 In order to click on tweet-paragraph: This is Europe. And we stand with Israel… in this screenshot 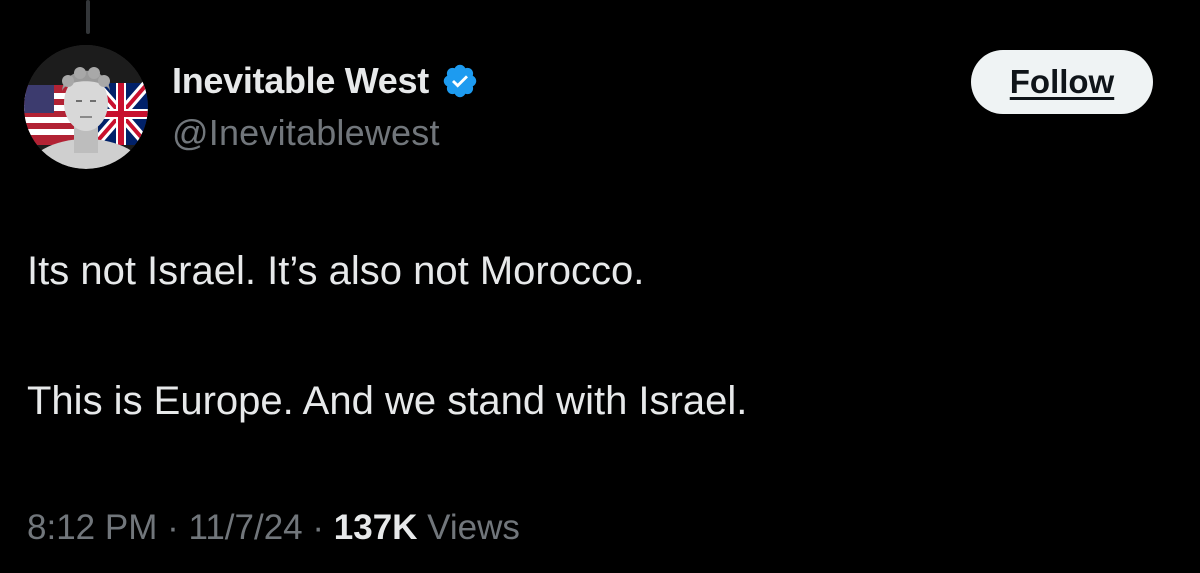, I will do `click(387, 401)`.